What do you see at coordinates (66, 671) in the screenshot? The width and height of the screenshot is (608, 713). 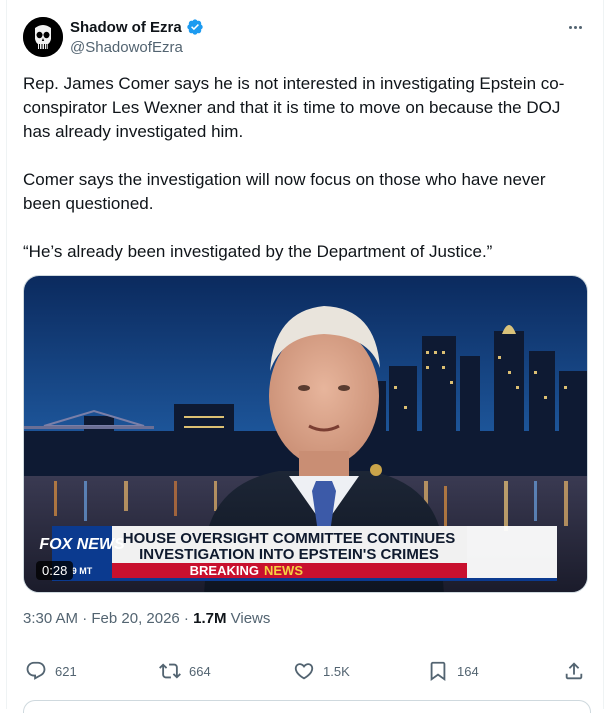 I see `reply-count: 621` at bounding box center [66, 671].